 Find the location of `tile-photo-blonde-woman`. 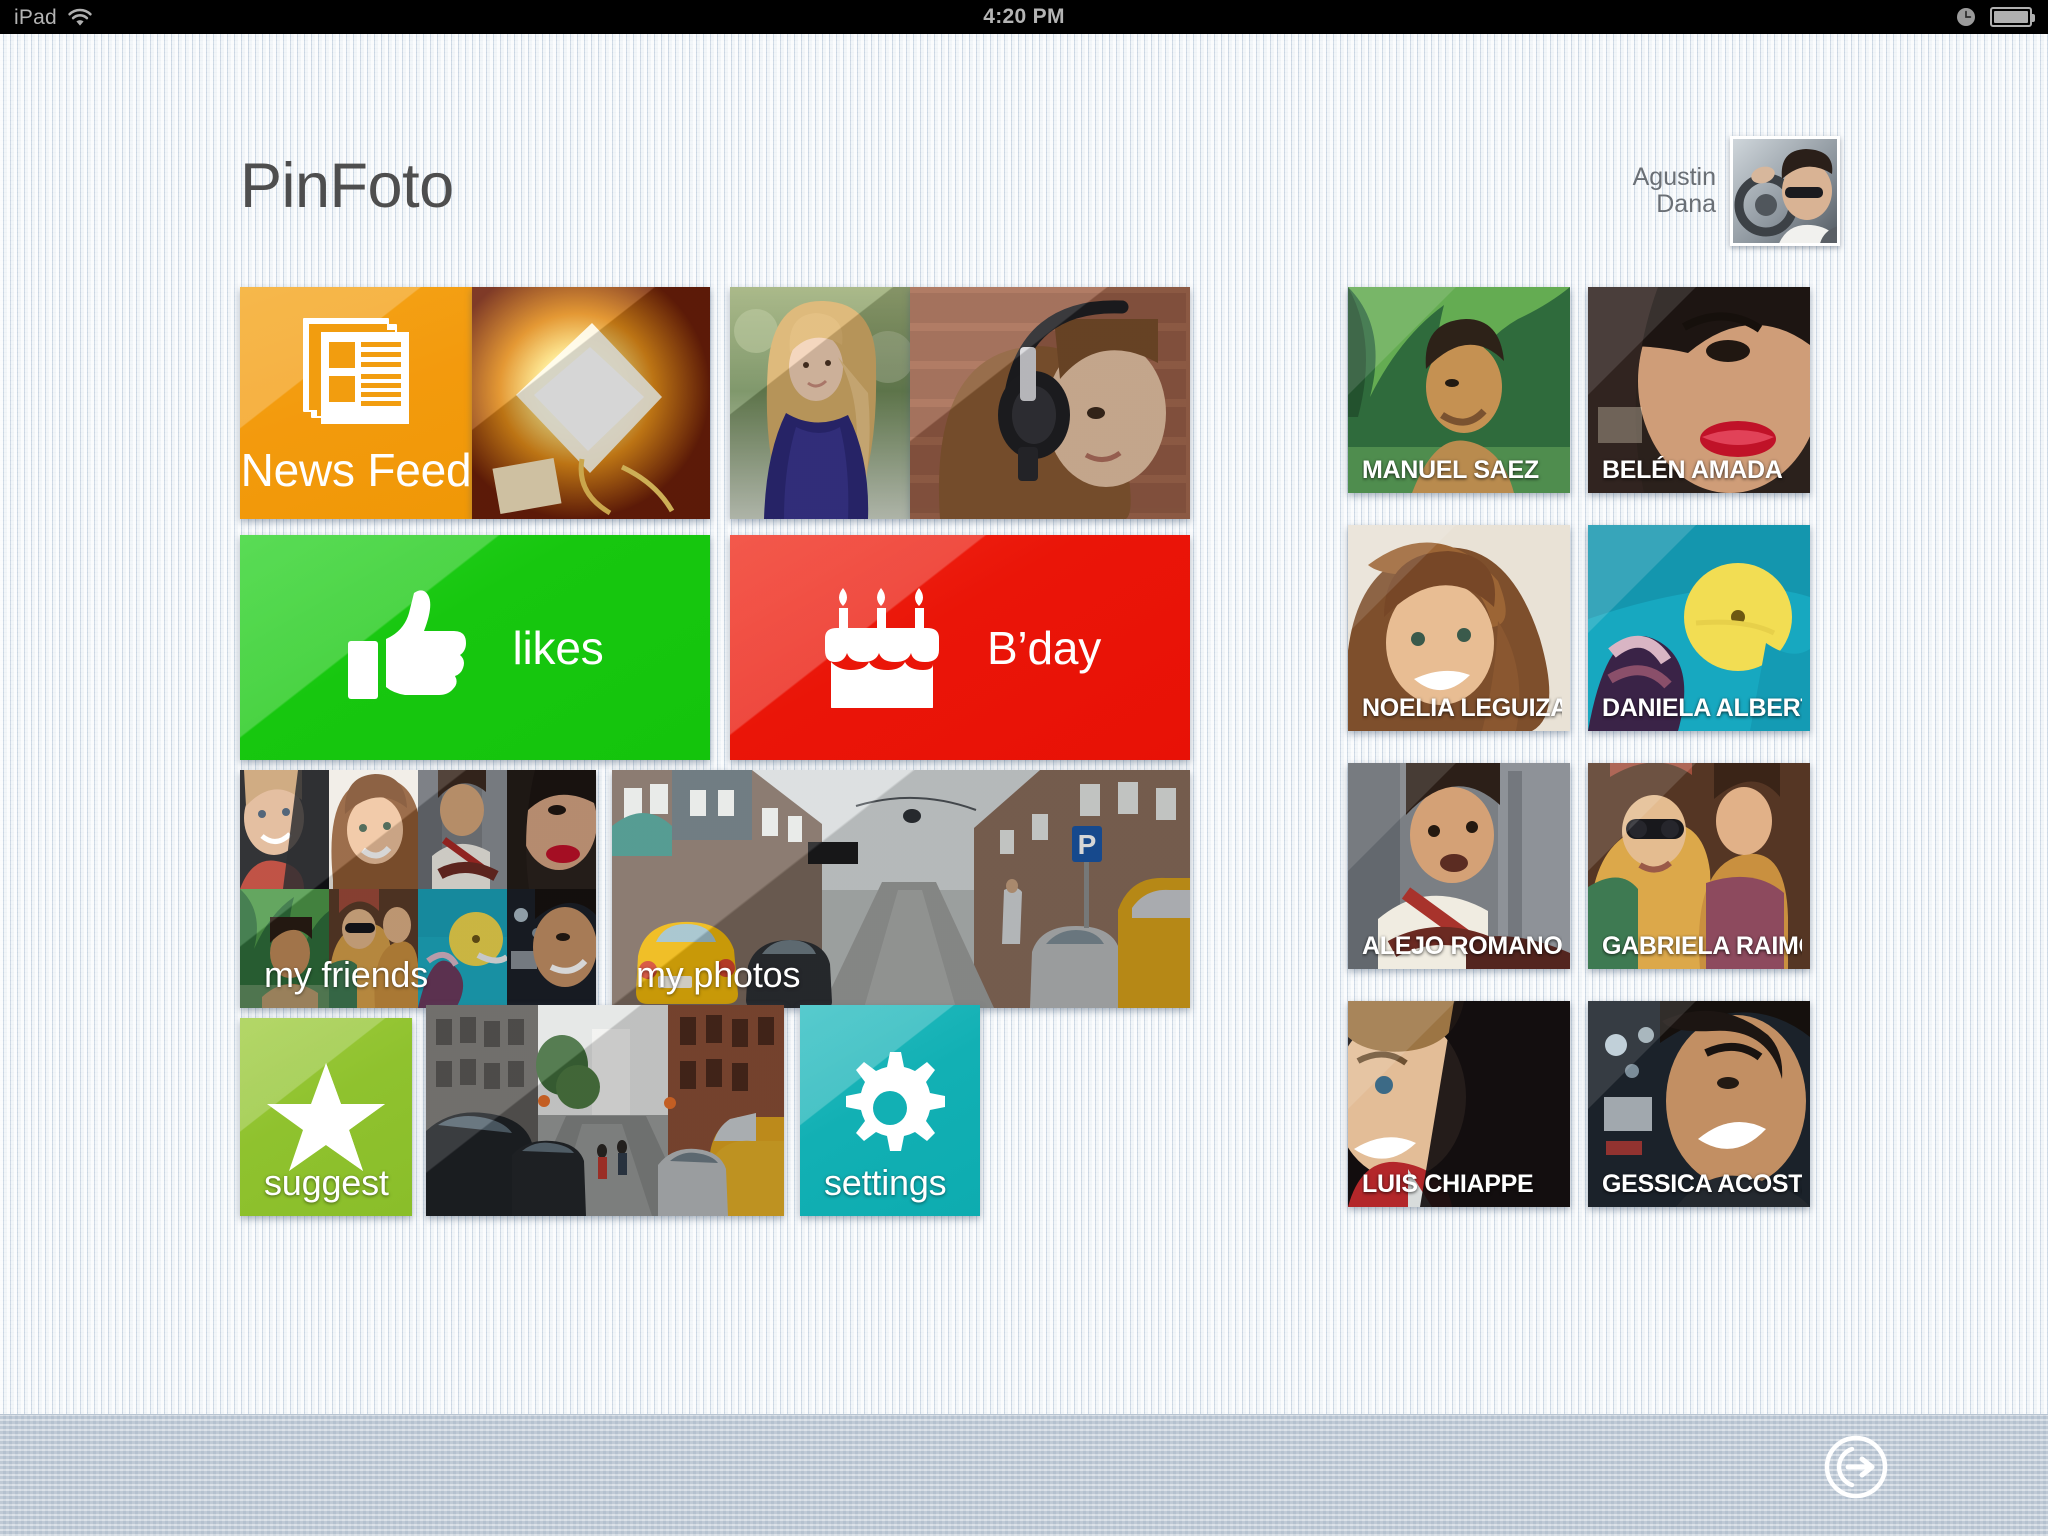

tile-photo-blonde-woman is located at coordinates (820, 403).